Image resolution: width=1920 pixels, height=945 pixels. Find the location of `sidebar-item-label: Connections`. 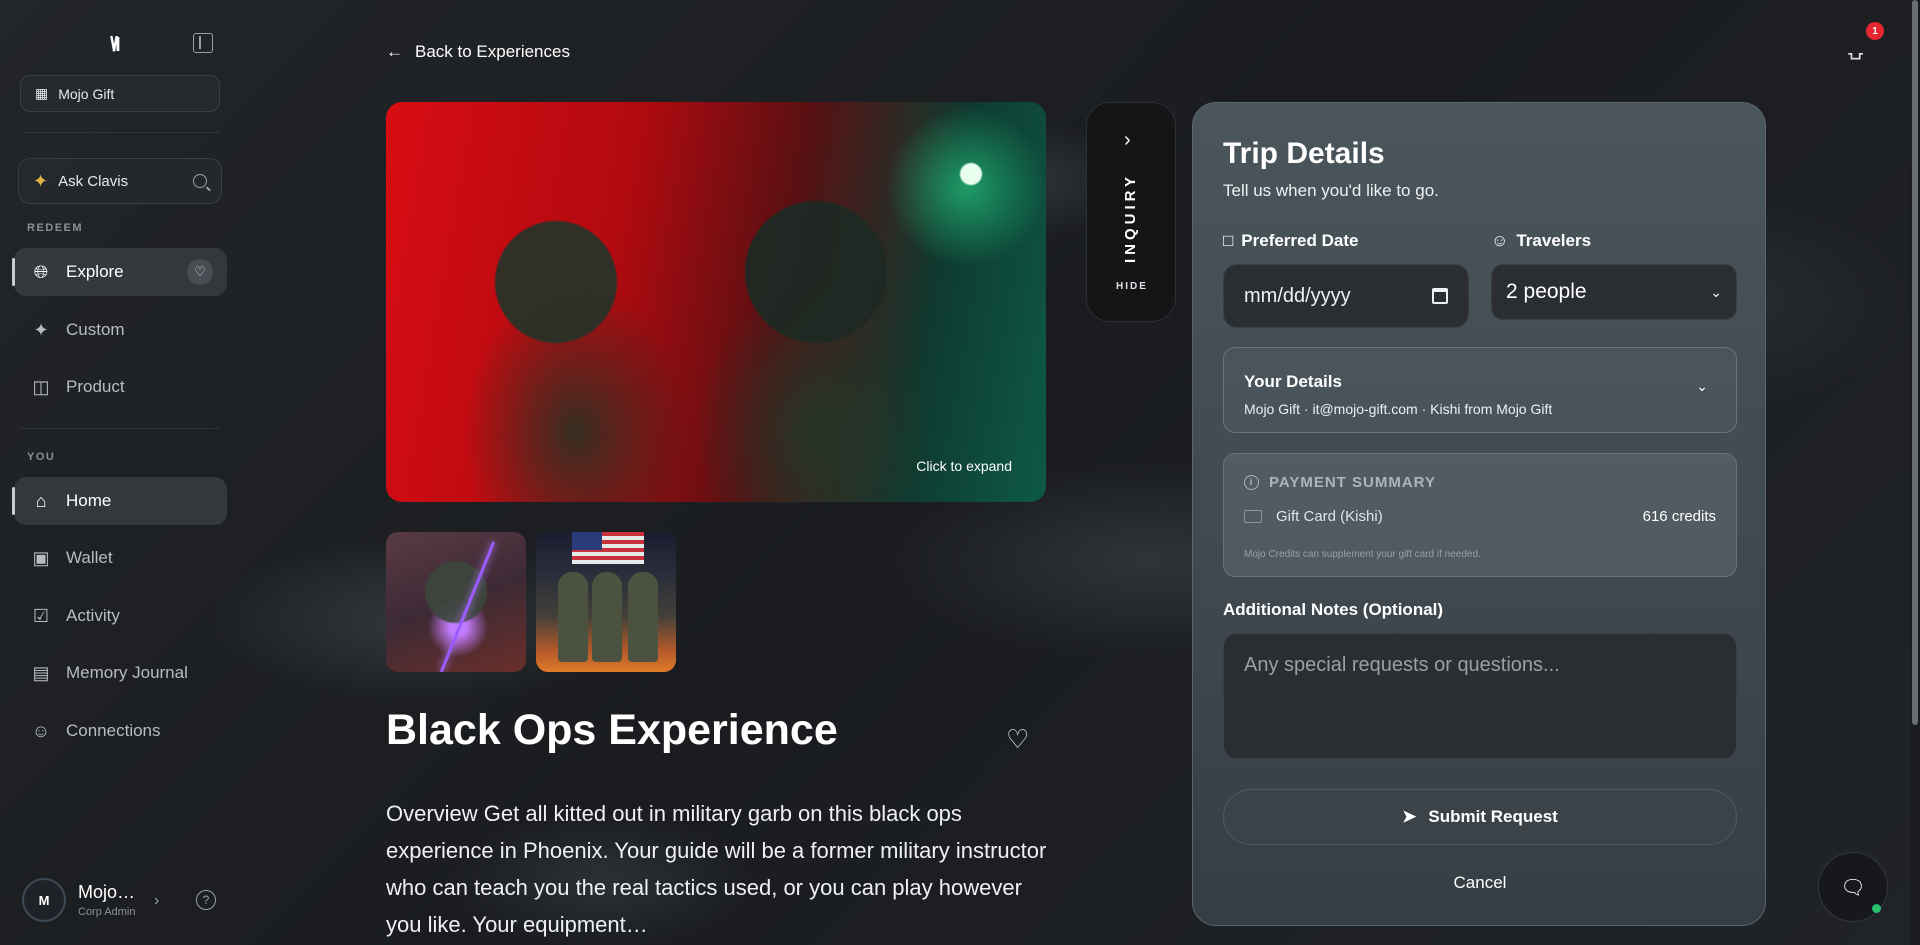

sidebar-item-label: Connections is located at coordinates (113, 730).